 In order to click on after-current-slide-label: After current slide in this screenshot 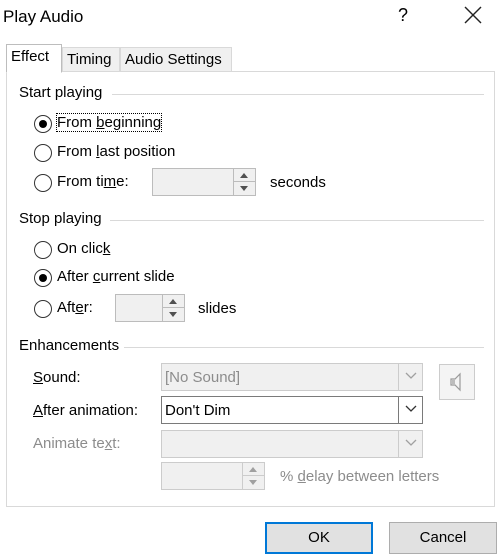, I will do `click(116, 276)`.